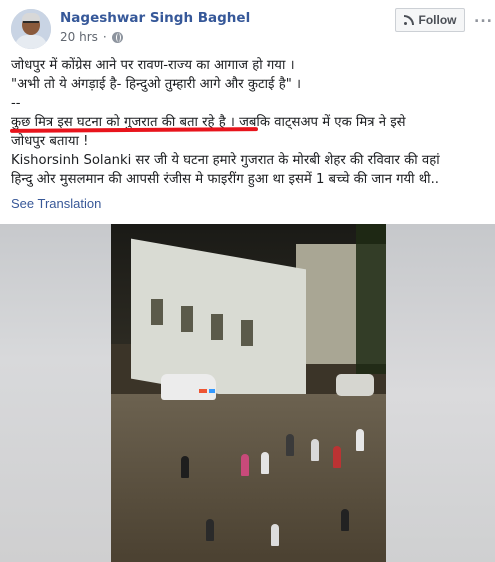  I want to click on avatar-glasses, so click(31, 23).